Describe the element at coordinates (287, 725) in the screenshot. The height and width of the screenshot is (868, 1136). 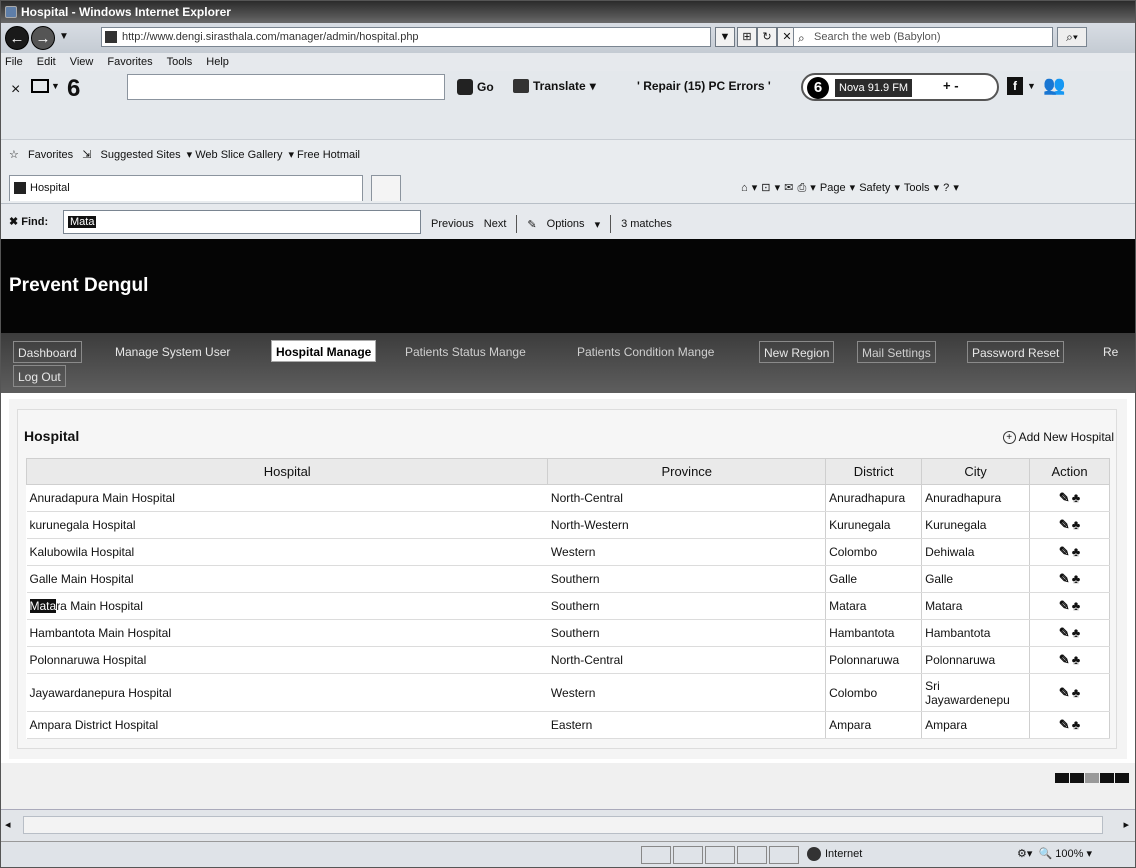
I see `hospital-cell: Ampara District Hospital` at that location.